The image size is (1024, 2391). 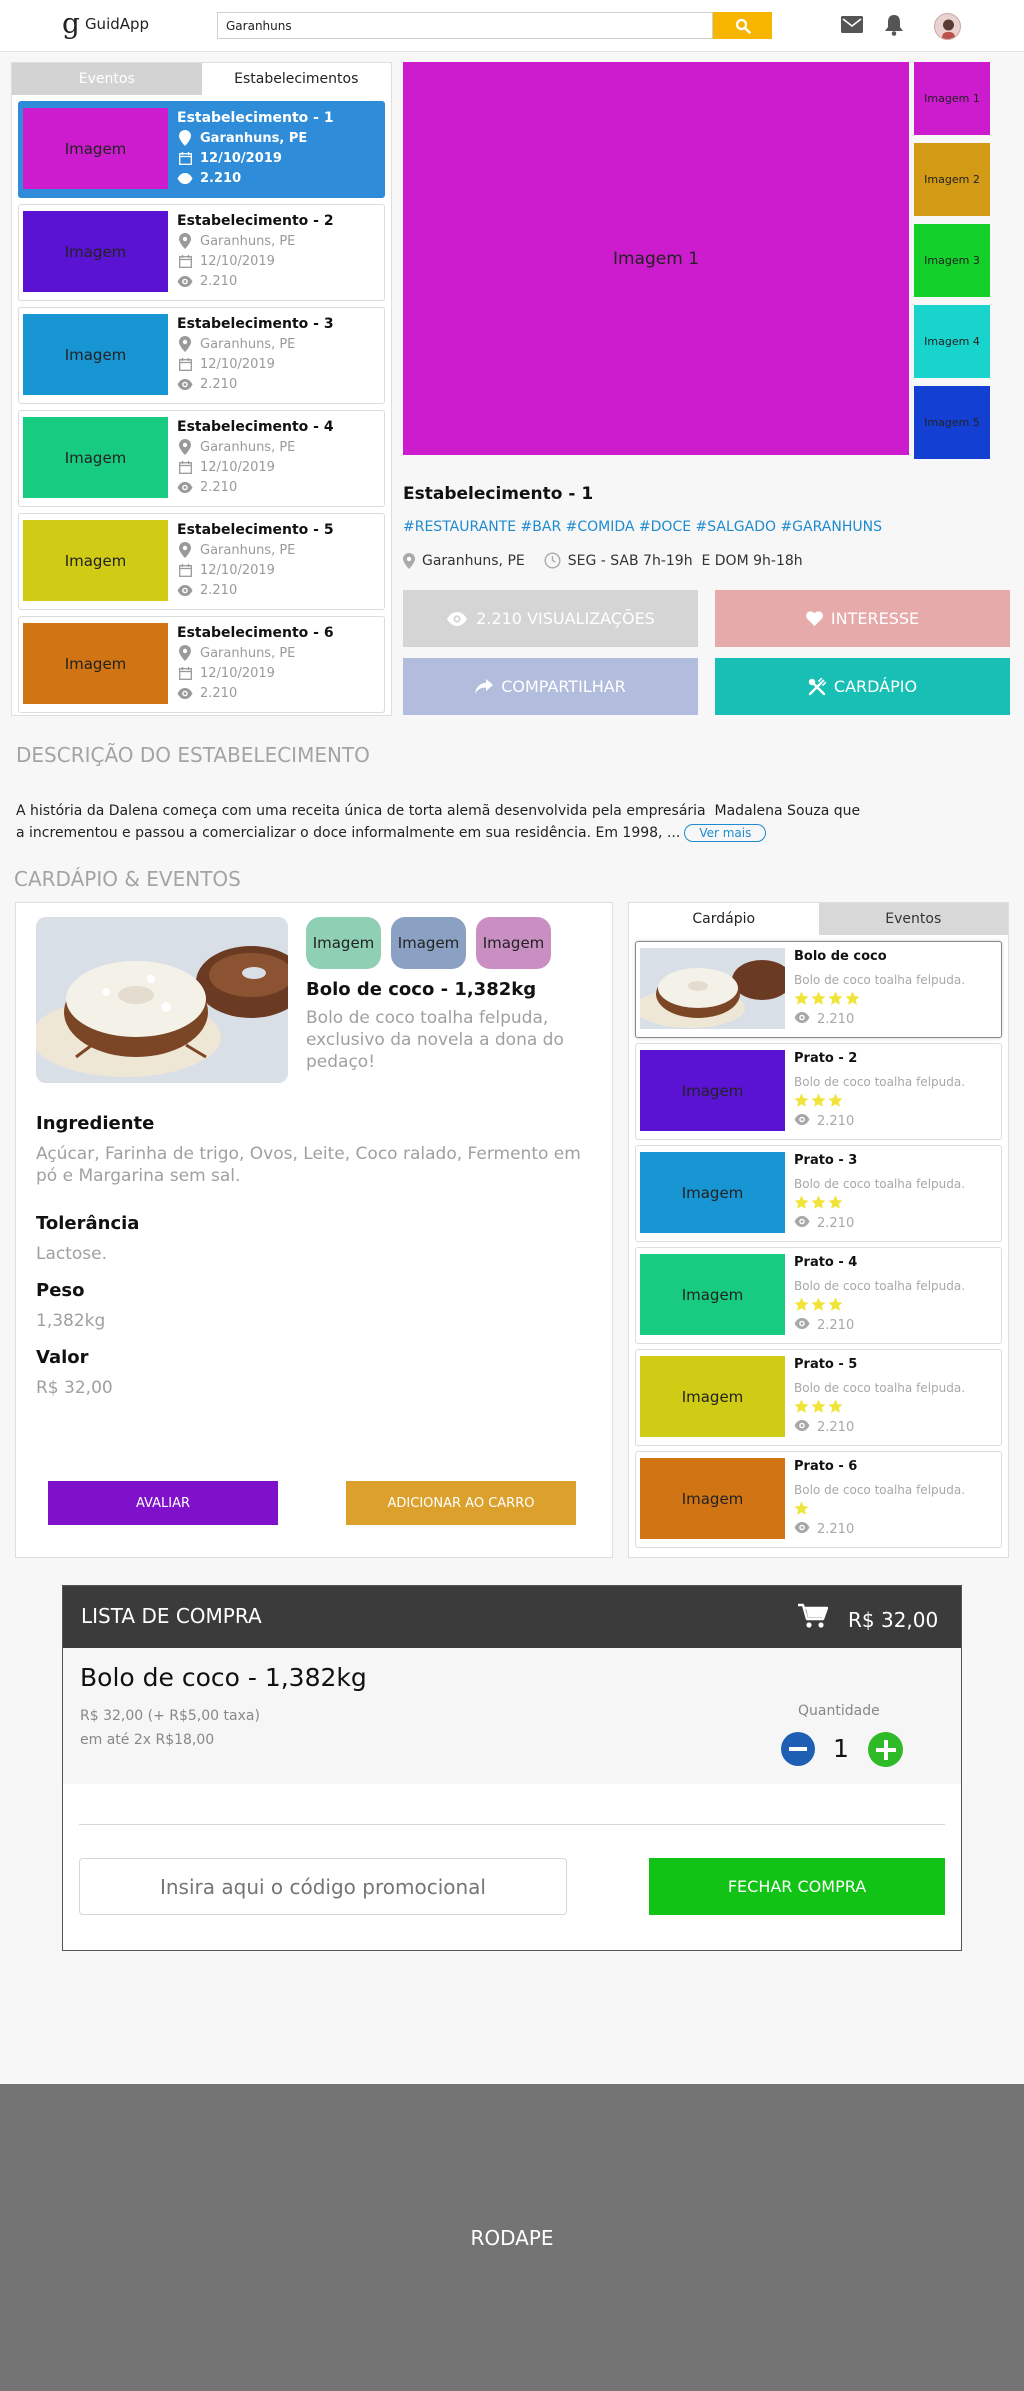 I want to click on establishment-card-title: Estabelecimento - 4, so click(x=255, y=427).